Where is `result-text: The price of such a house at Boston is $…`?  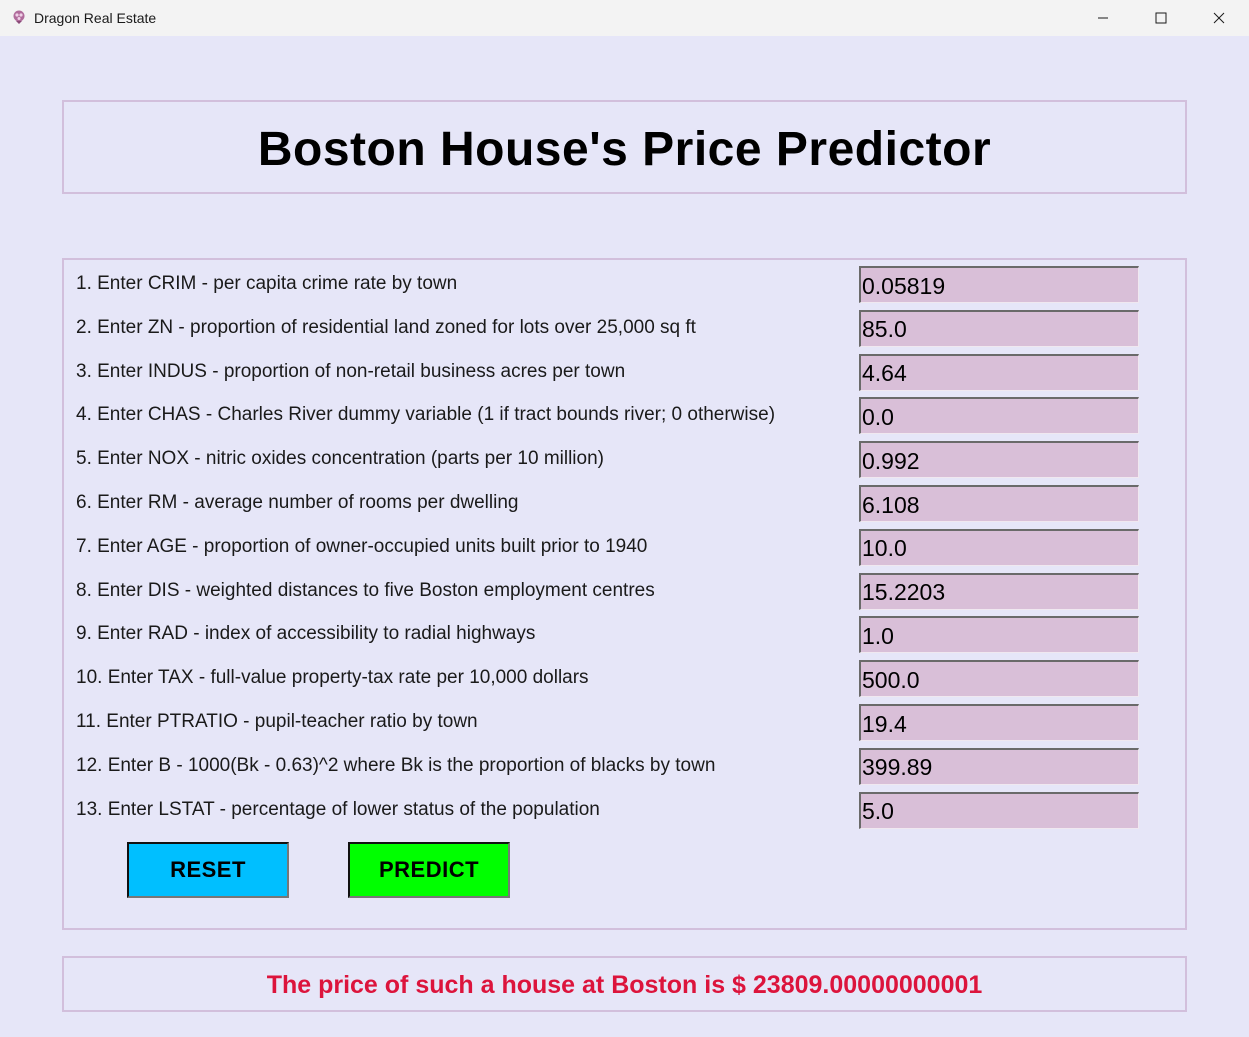 result-text: The price of such a house at Boston is $… is located at coordinates (624, 985).